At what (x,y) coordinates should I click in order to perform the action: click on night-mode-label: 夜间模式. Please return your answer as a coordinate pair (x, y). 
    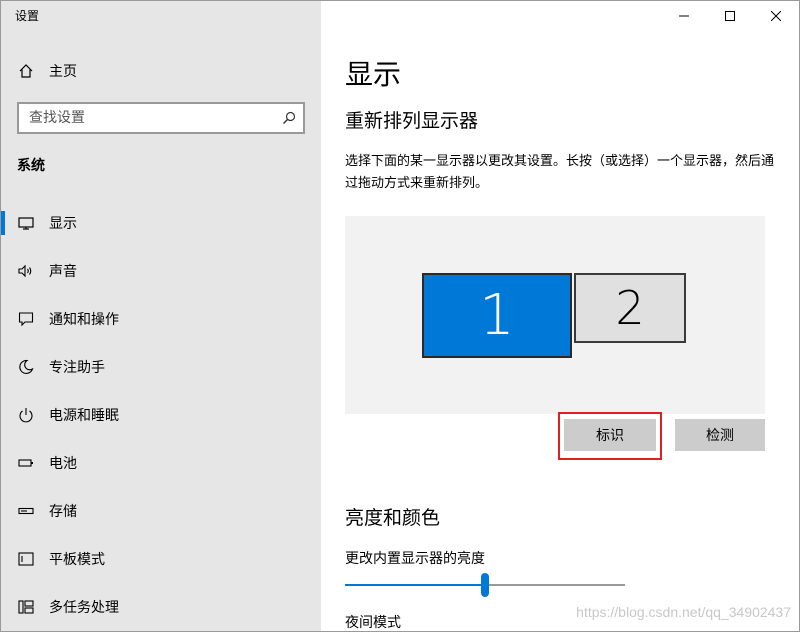
    Looking at the image, I should click on (373, 623).